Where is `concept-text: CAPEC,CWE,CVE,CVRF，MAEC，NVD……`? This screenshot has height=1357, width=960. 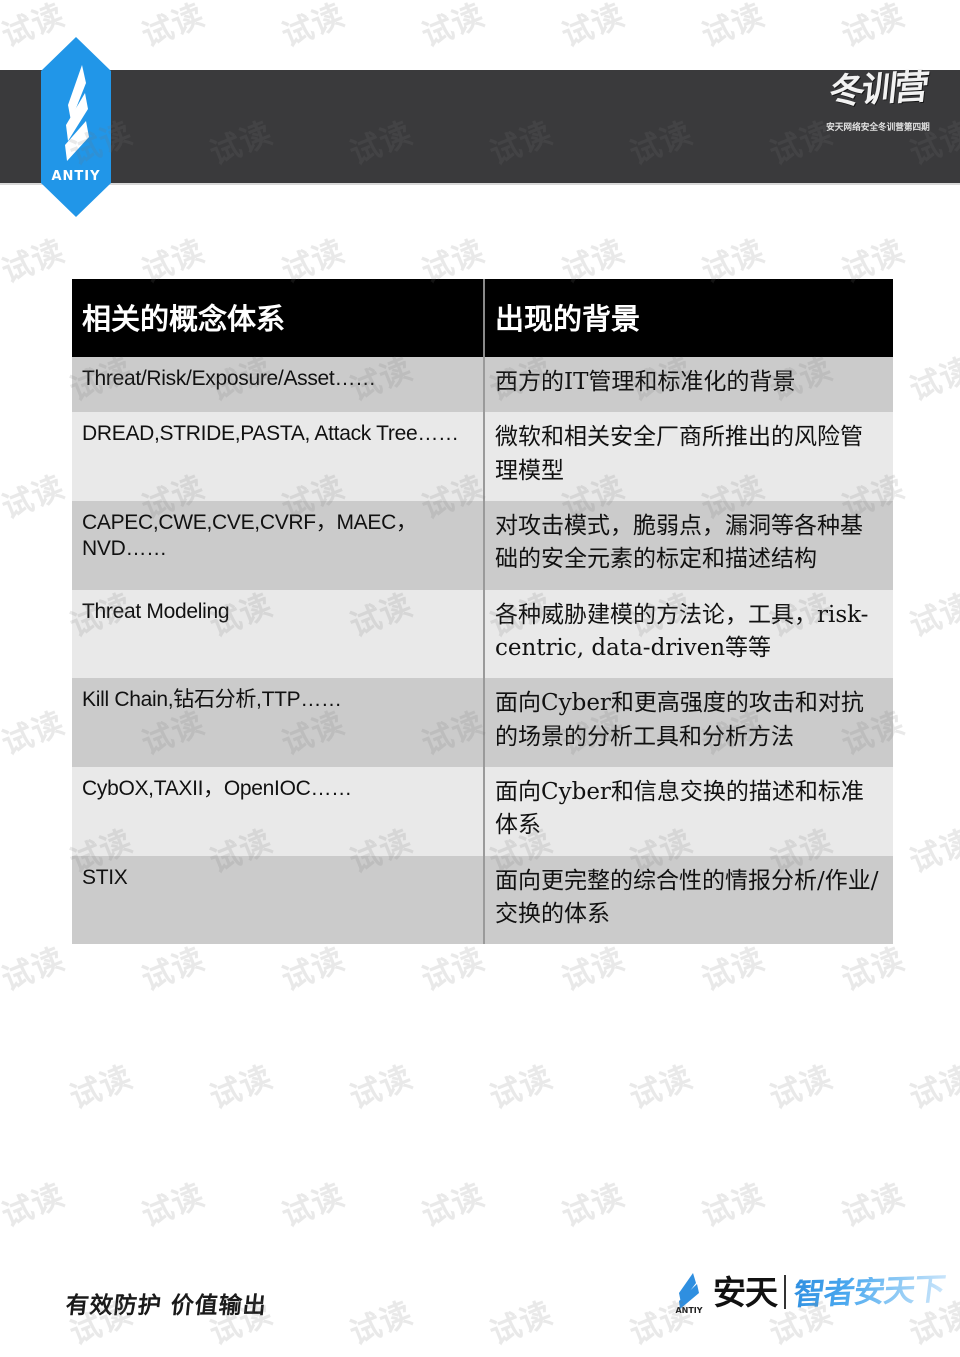 concept-text: CAPEC,CWE,CVE,CVRF，MAEC，NVD…… is located at coordinates (249, 536).